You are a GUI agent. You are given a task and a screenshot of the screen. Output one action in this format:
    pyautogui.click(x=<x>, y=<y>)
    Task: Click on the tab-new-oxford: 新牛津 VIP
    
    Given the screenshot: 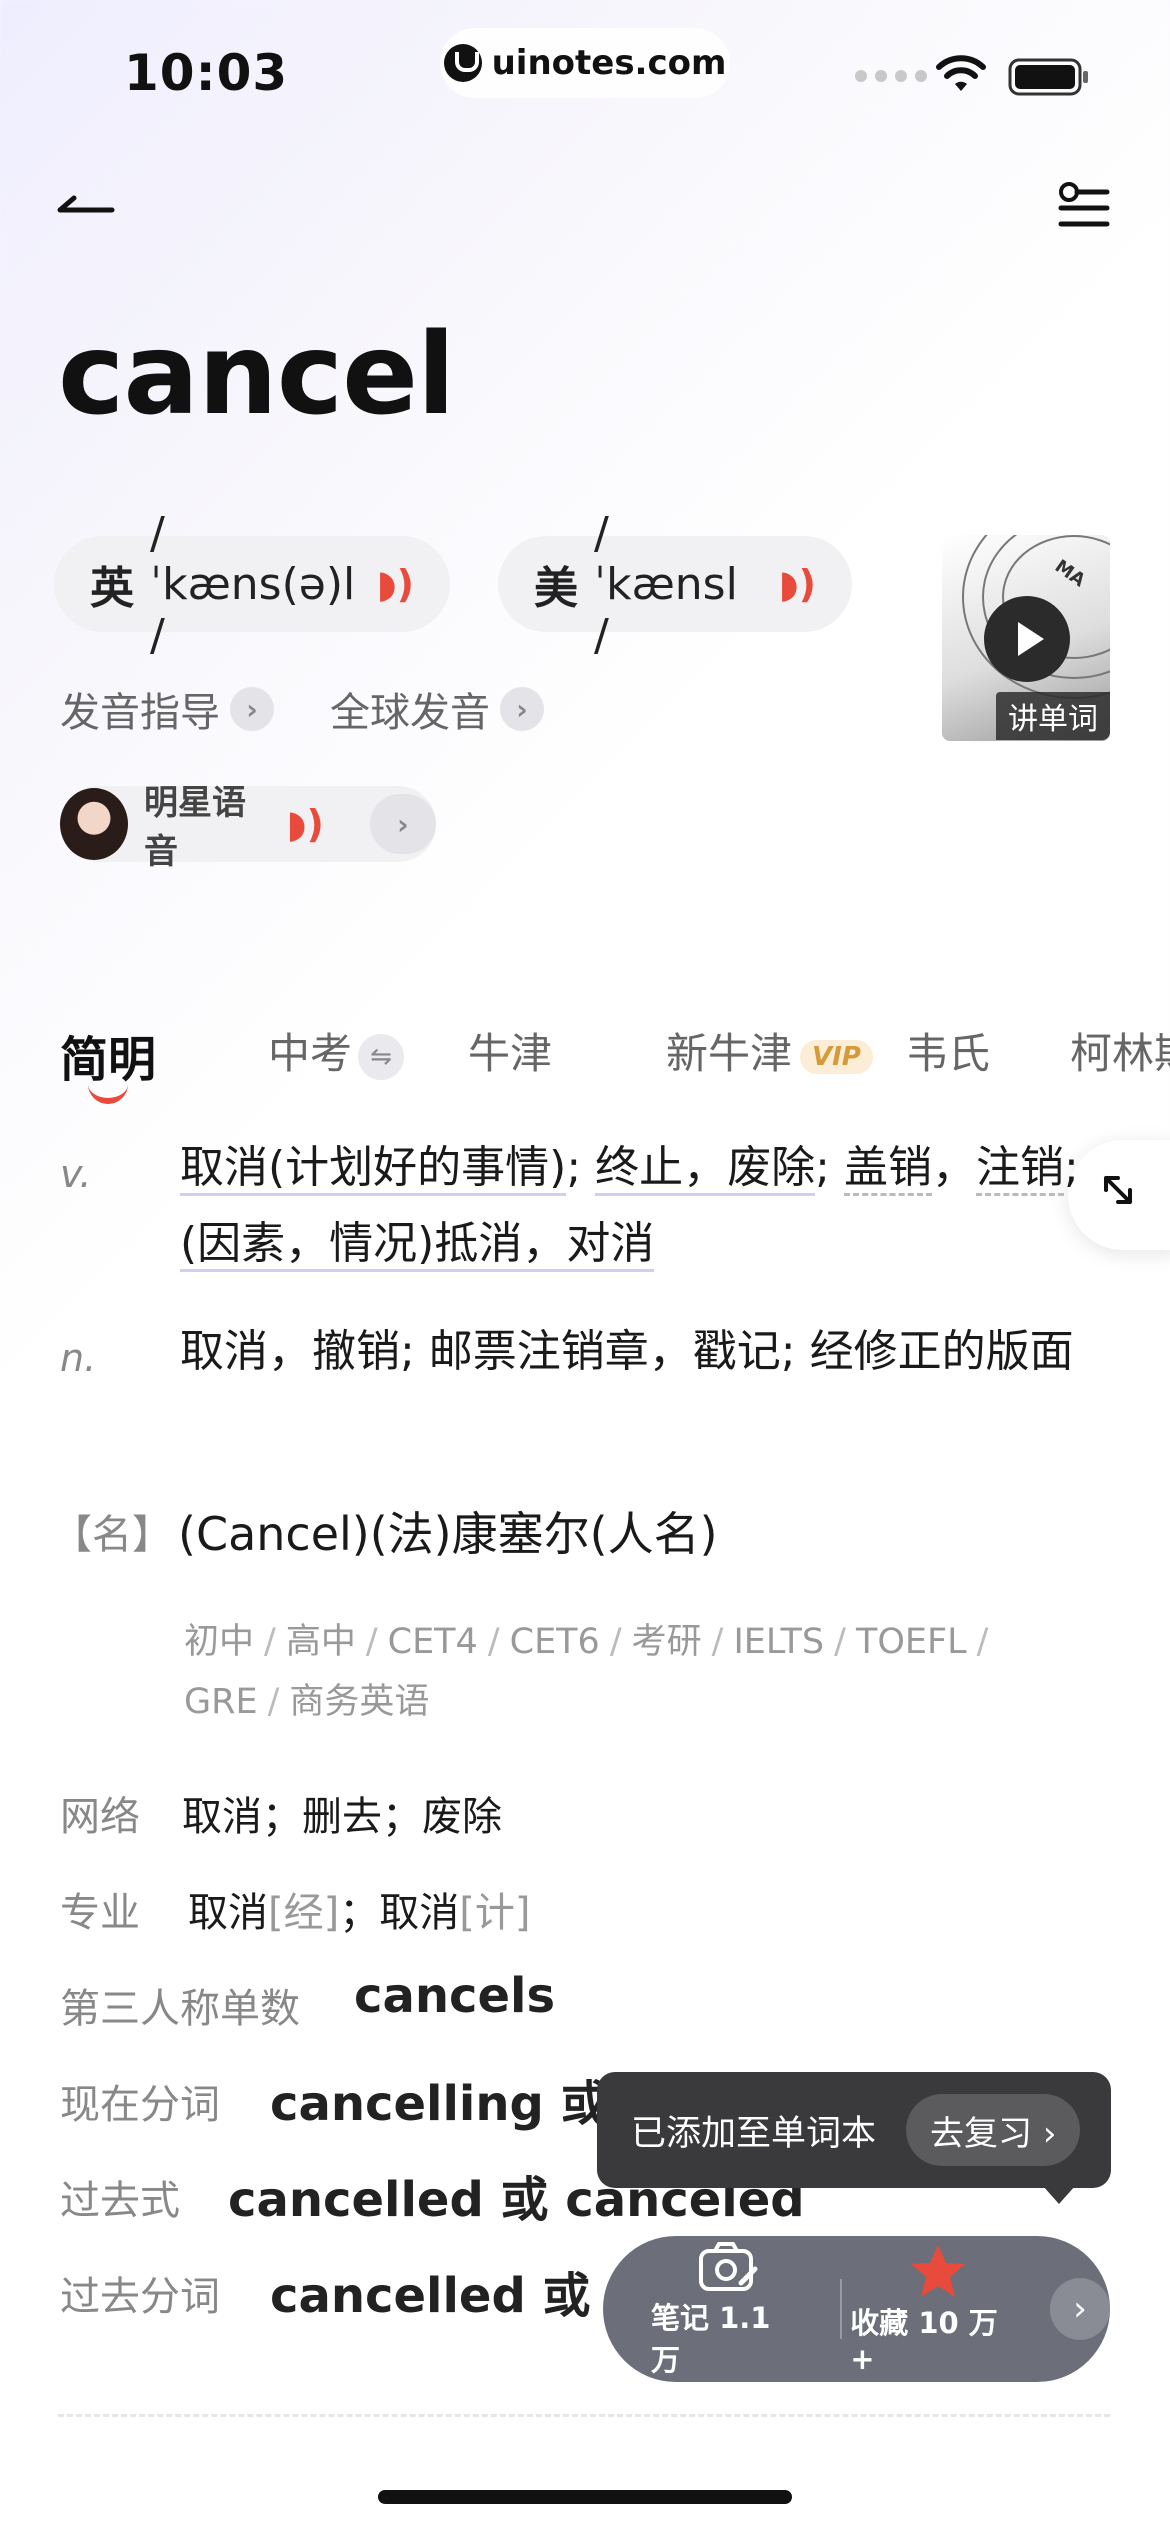 What is the action you would take?
    pyautogui.click(x=769, y=1050)
    